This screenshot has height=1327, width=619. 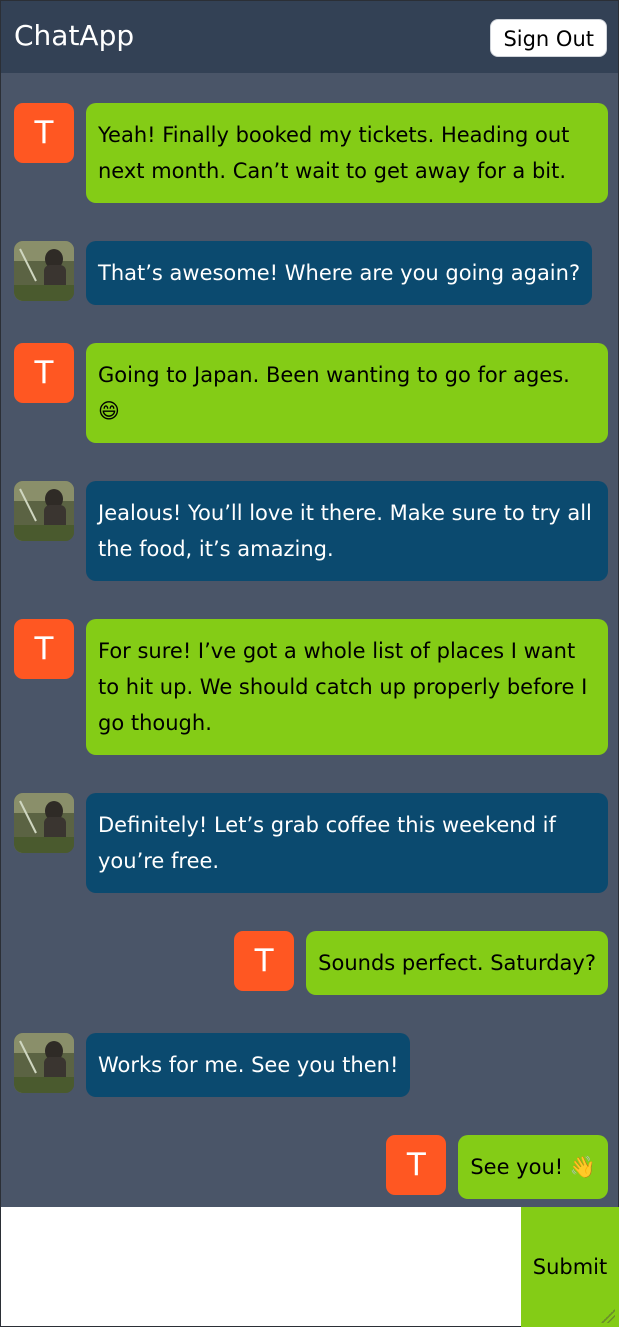 I want to click on app-header: ChatApp Sign Out, so click(x=309, y=37).